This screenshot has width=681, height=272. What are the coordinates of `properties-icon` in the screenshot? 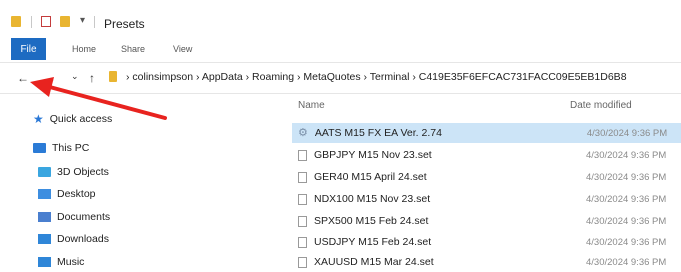 It's located at (46, 21).